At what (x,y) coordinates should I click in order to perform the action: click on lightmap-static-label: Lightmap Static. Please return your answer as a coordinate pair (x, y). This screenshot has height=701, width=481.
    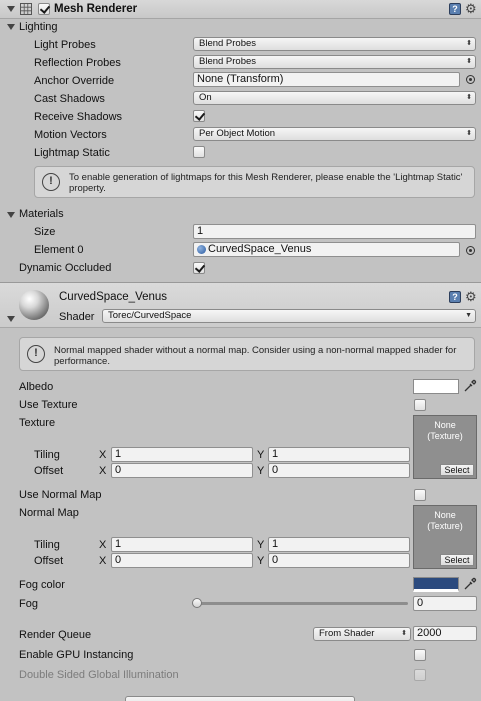
    Looking at the image, I should click on (72, 153).